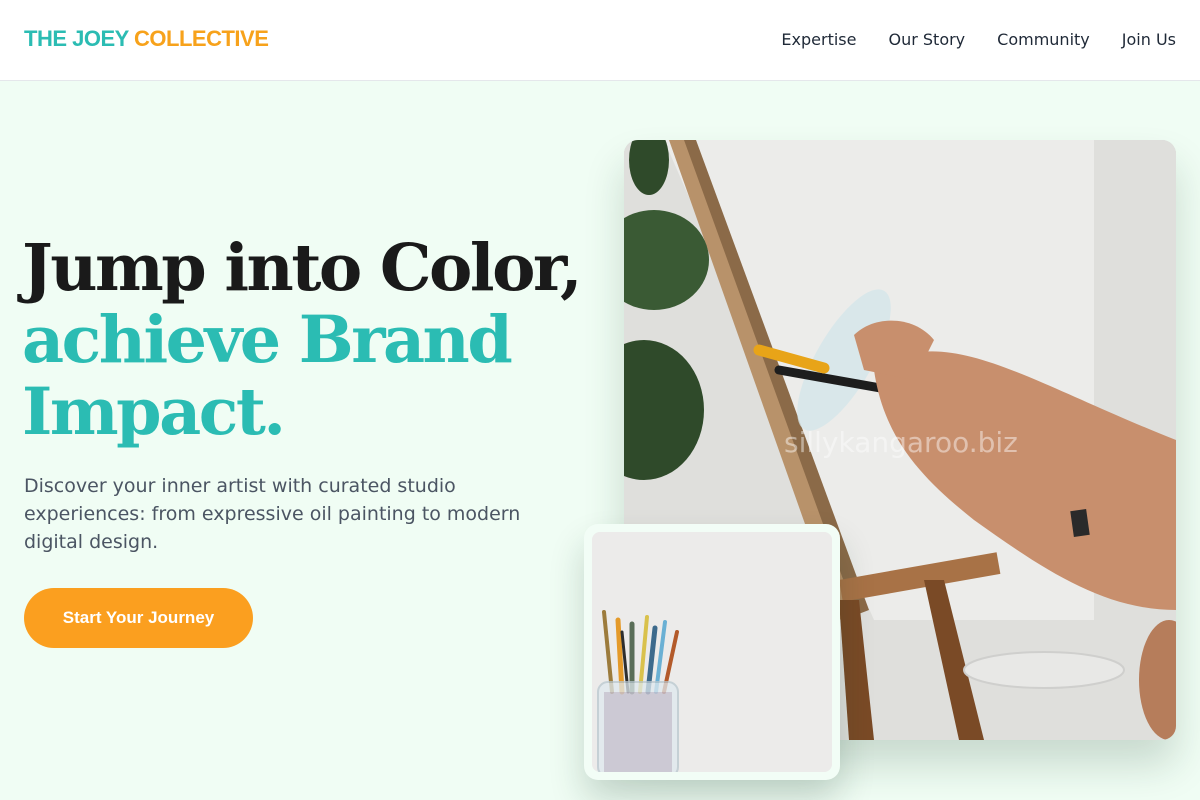 The height and width of the screenshot is (800, 1200). What do you see at coordinates (818, 39) in the screenshot?
I see `nav-link-expertise: Expertise` at bounding box center [818, 39].